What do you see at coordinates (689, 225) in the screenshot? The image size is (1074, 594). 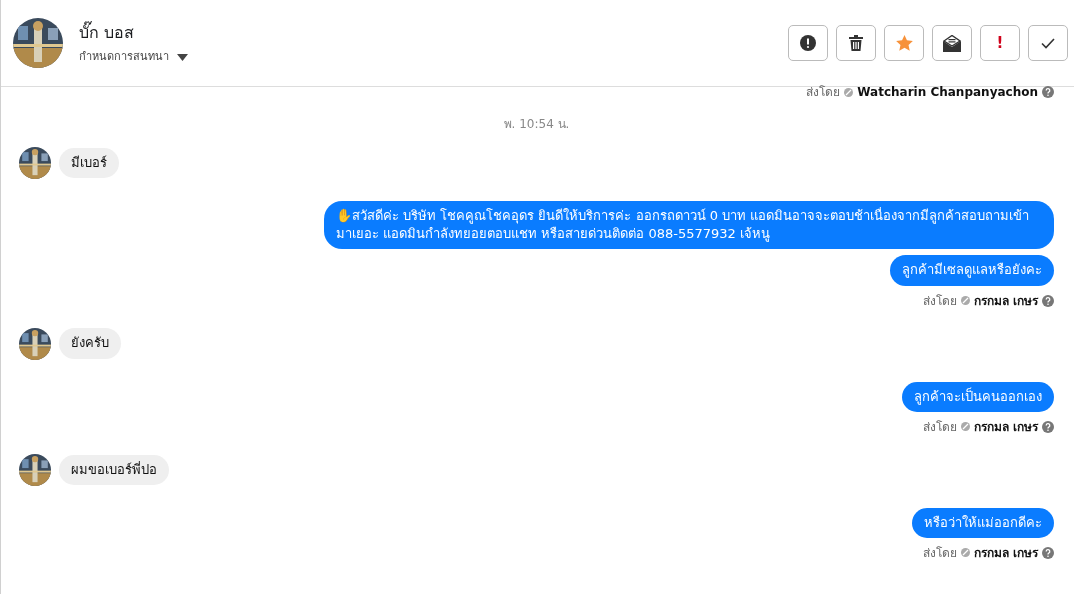 I see `message-bubble: ✋สวัสดีค่ะ บริษัท โชคคูณโชคอุดร ยินดีให้บริการค่ะ ออกรถดาวน์ 0 บาท แอดมินอาจจะตอบช้าเนื่องจากมีลูกค้าสอบถามเข้ามาเยอะ แอดมินกำลังทยอยตอบแชท หรือสายด่วนติดต่อ 088-5577932 เจ้หนู` at bounding box center [689, 225].